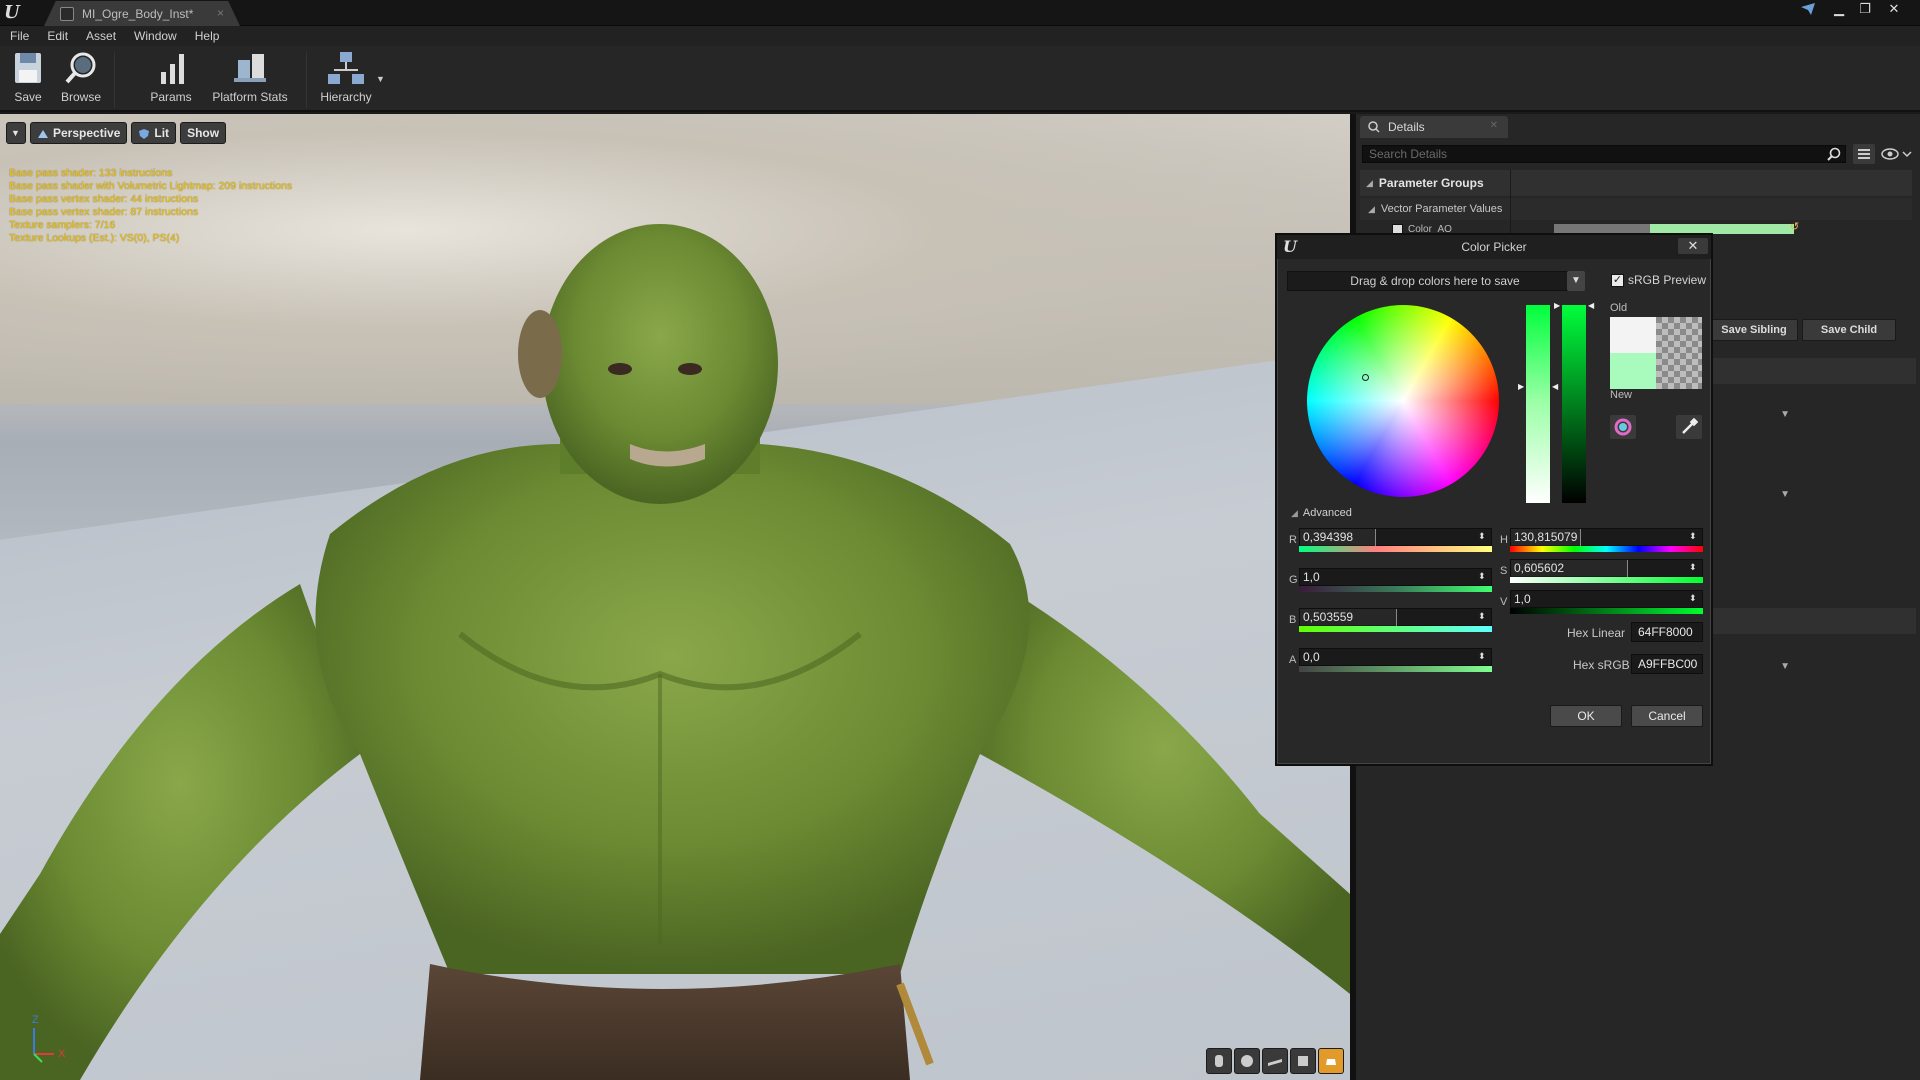 Image resolution: width=1920 pixels, height=1080 pixels. Describe the element at coordinates (1606, 599) in the screenshot. I see `value-input: 1,0` at that location.